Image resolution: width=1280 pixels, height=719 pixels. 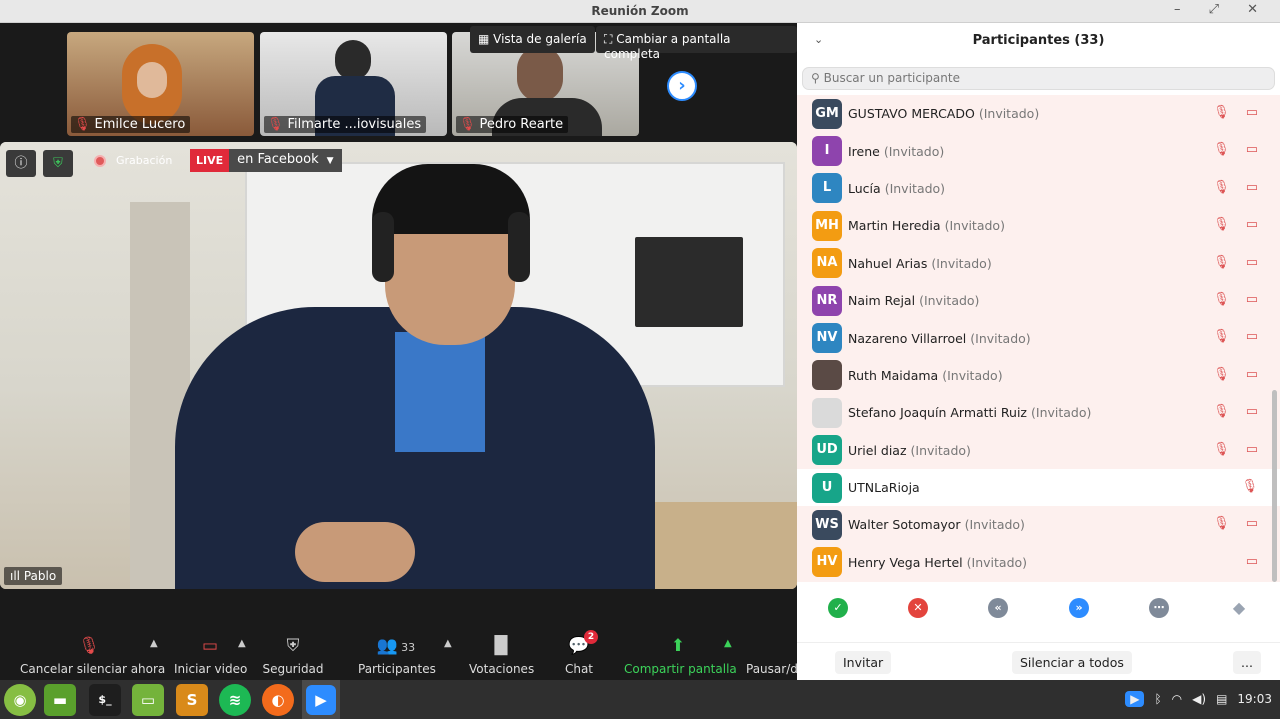 I want to click on live-target-label: en Facebook, so click(x=278, y=159).